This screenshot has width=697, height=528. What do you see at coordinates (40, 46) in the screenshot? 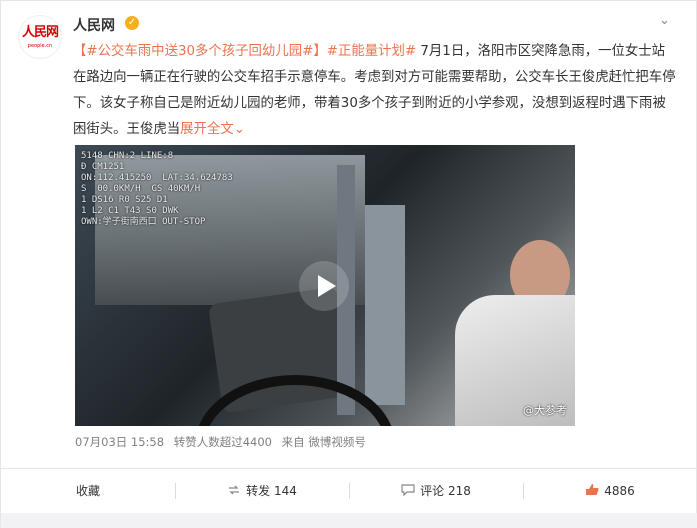
I see `avatar-sub: people.cn` at bounding box center [40, 46].